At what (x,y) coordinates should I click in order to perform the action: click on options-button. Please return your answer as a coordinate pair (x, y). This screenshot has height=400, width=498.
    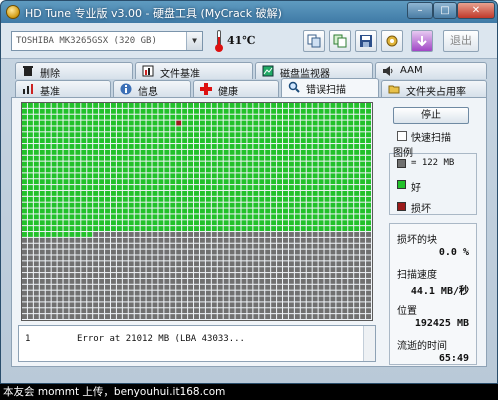
    Looking at the image, I should click on (392, 41).